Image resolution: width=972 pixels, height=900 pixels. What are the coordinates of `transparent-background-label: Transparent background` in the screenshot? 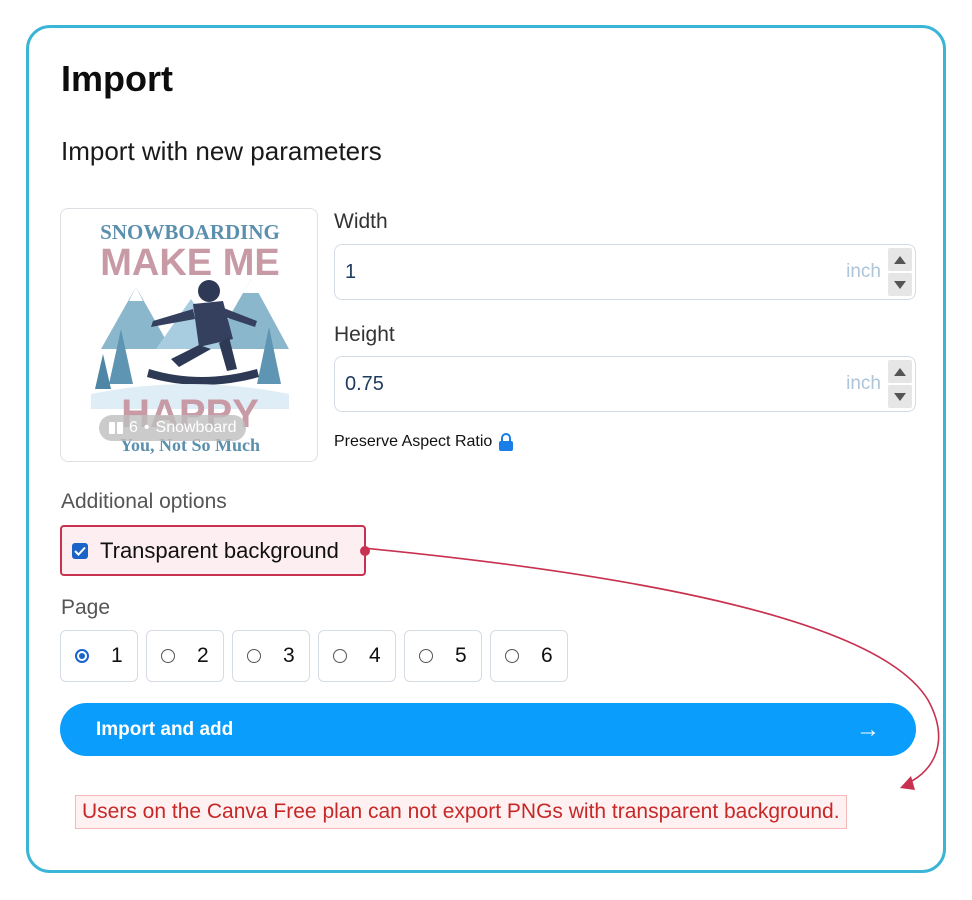 It's located at (219, 550).